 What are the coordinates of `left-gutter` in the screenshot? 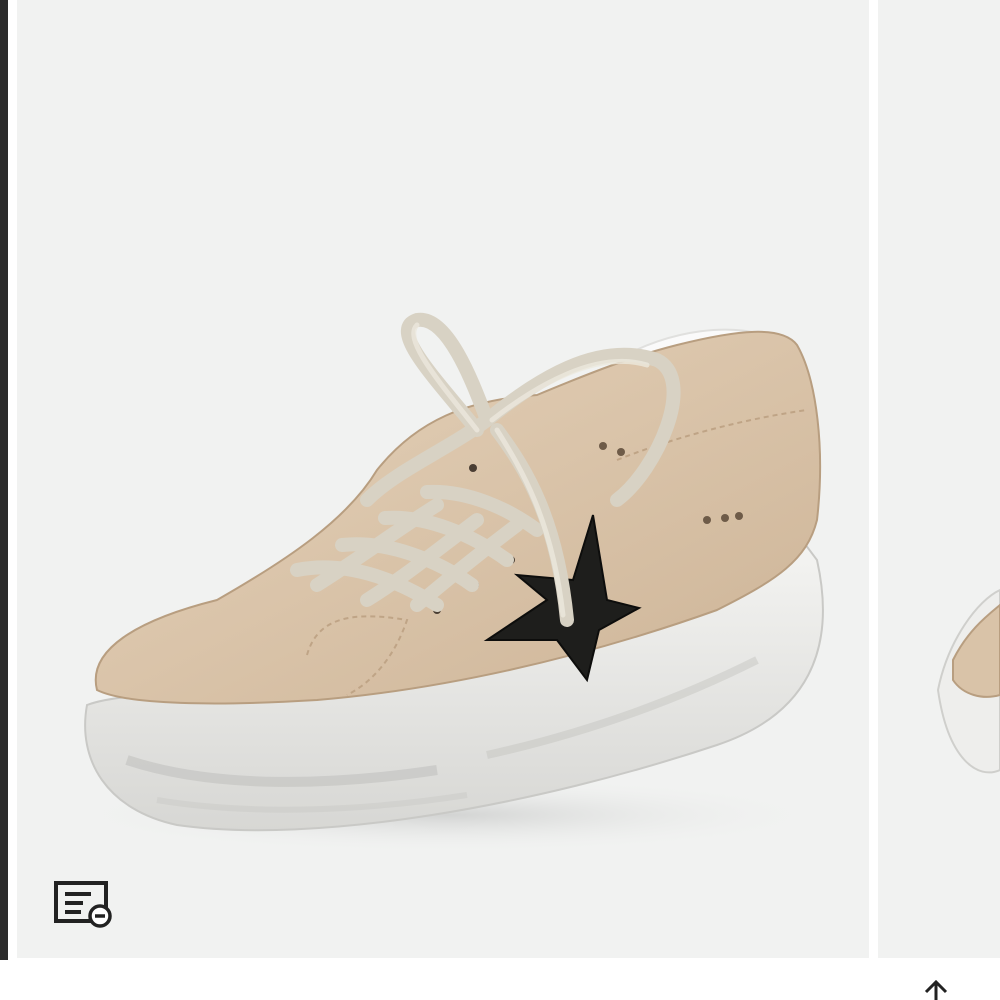 It's located at (12, 480).